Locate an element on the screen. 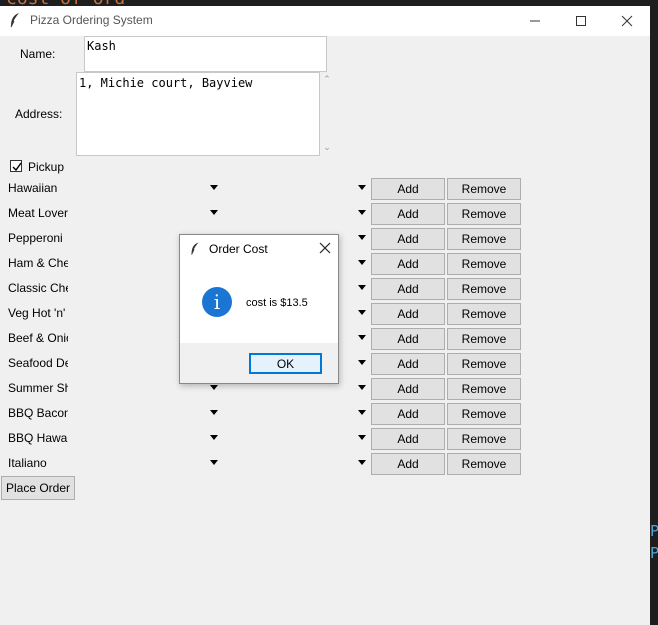 This screenshot has height=625, width=658. close-button is located at coordinates (627, 21).